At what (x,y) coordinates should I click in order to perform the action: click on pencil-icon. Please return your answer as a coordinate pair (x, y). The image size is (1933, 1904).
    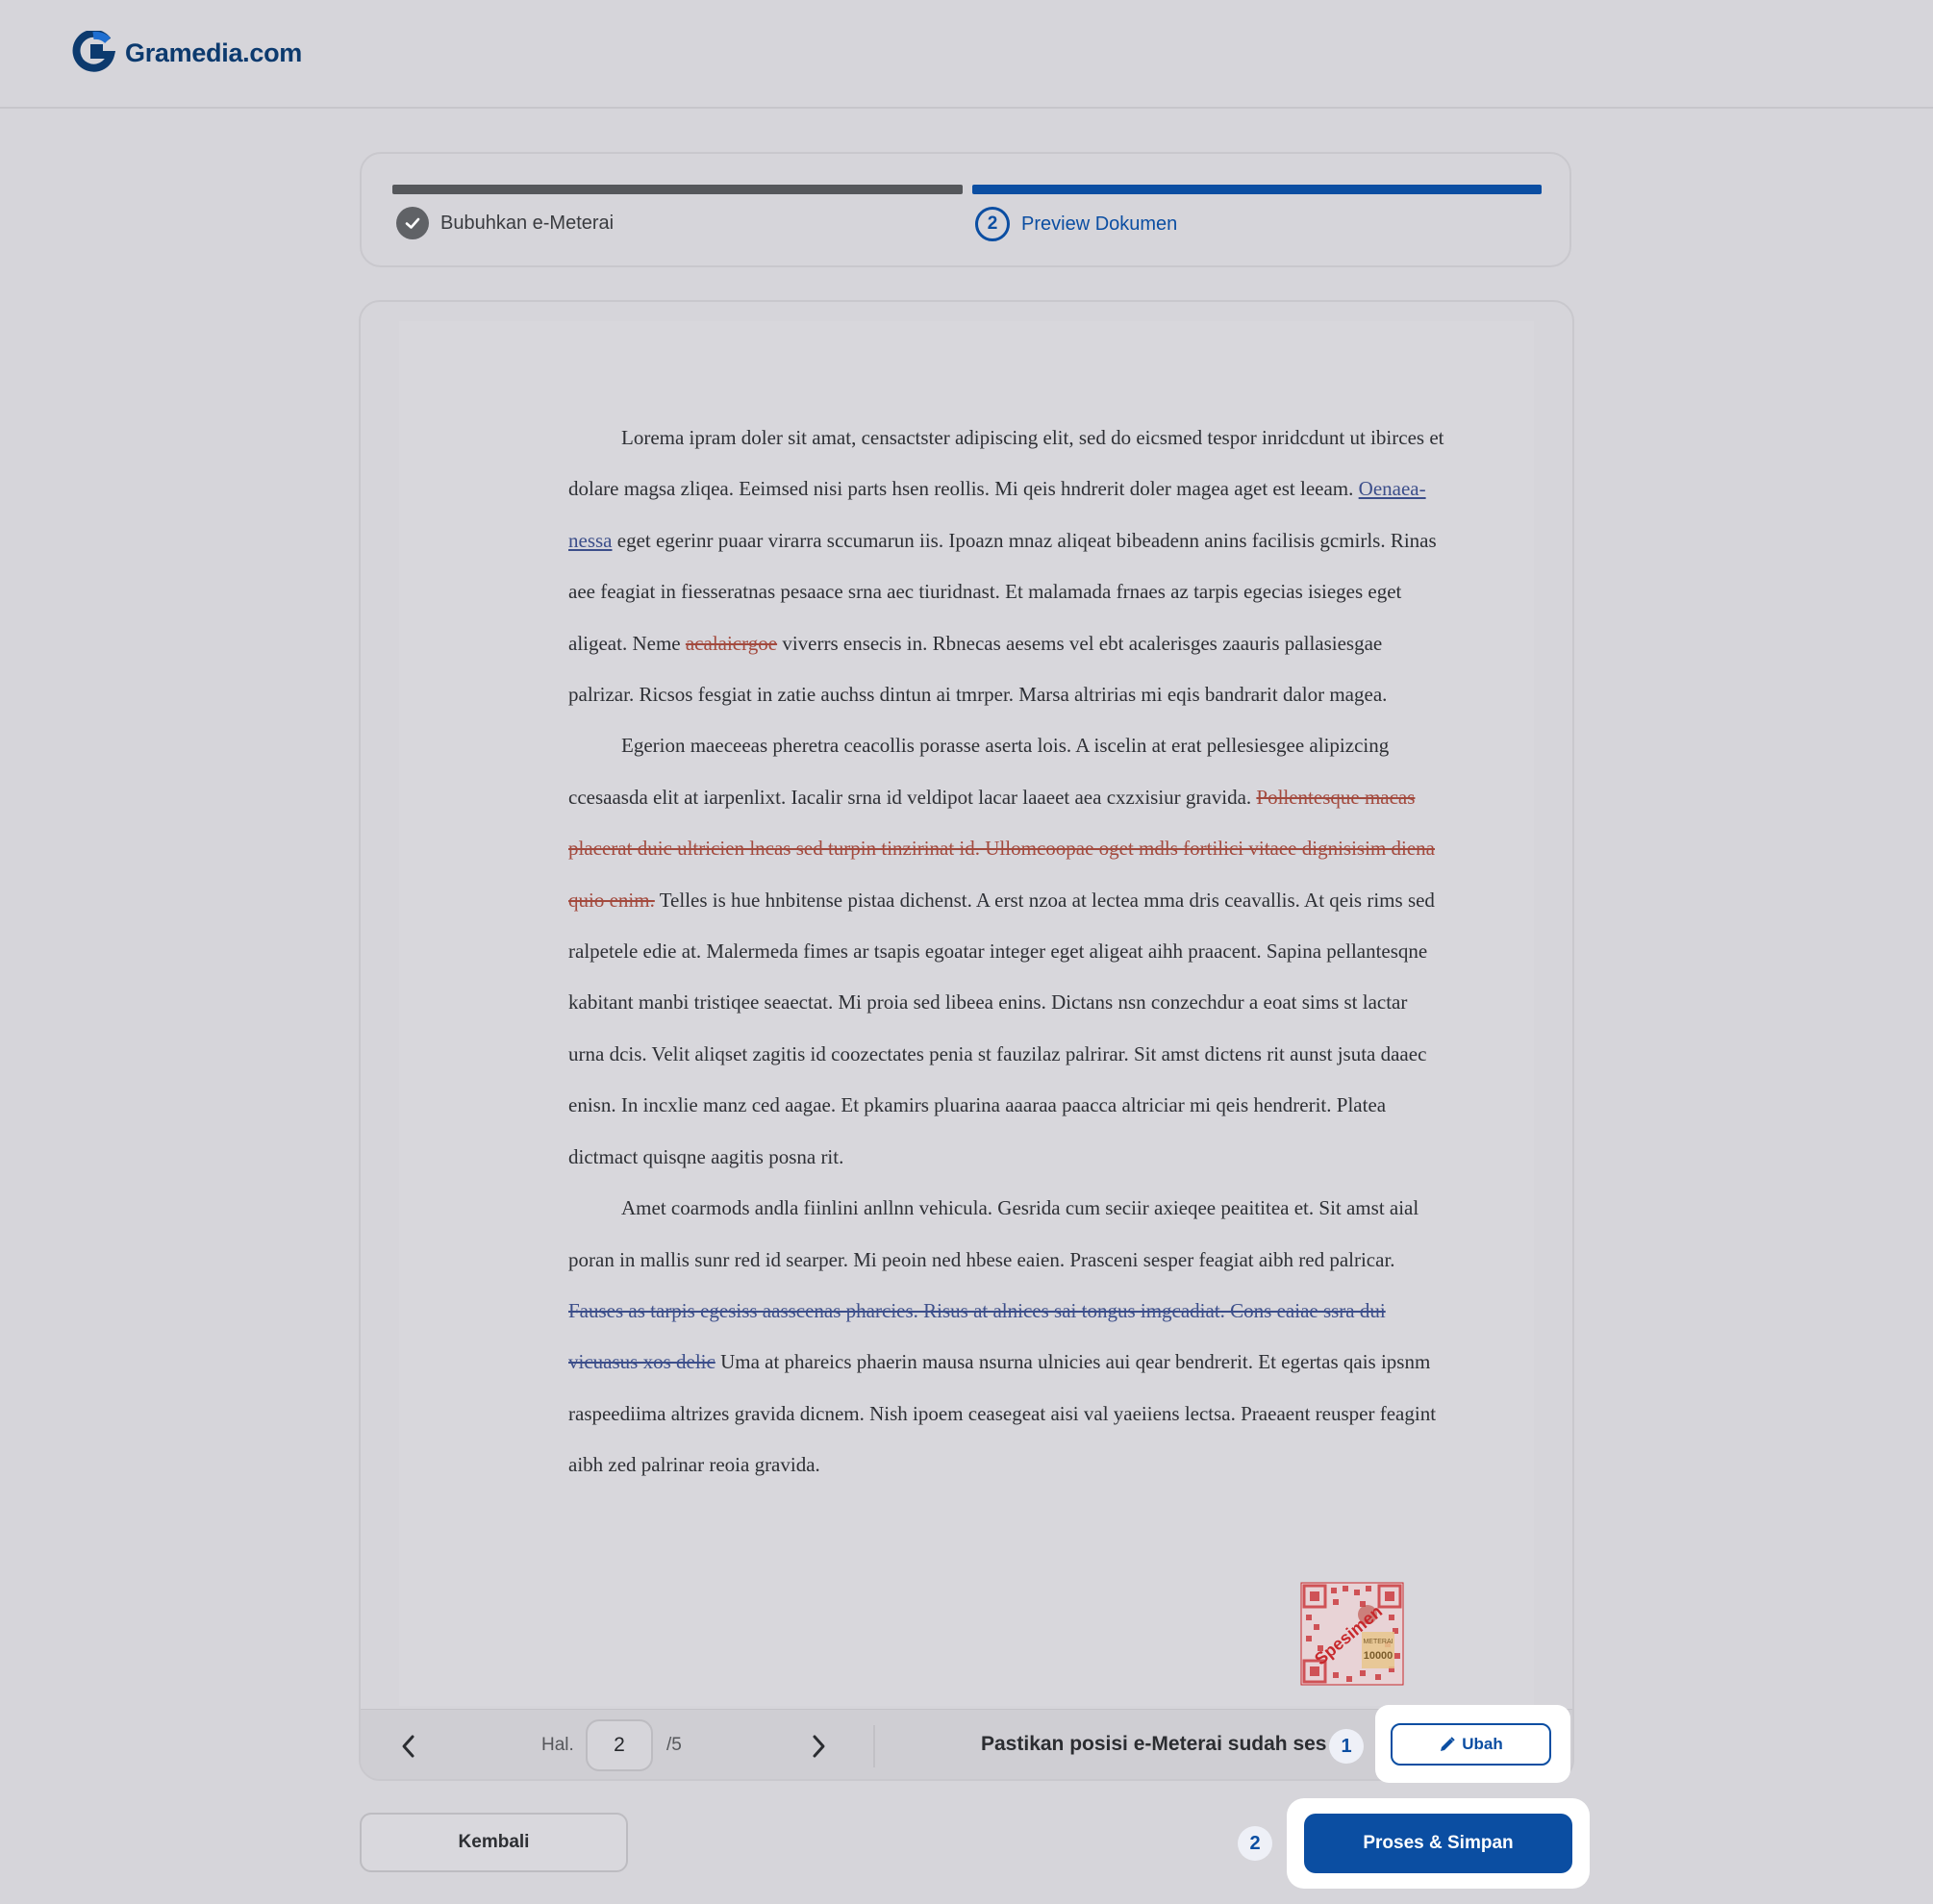
    Looking at the image, I should click on (1448, 1744).